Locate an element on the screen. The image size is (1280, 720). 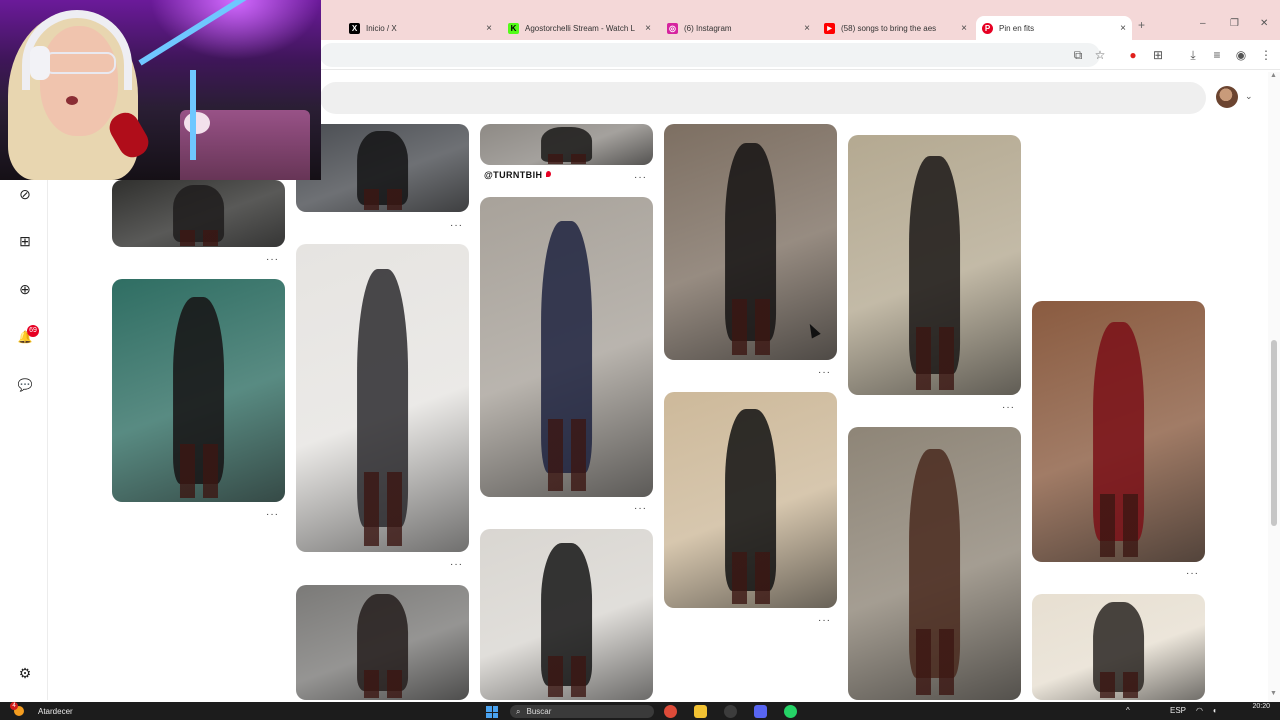
tab-title: (6) Instagram is located at coordinates (708, 28).